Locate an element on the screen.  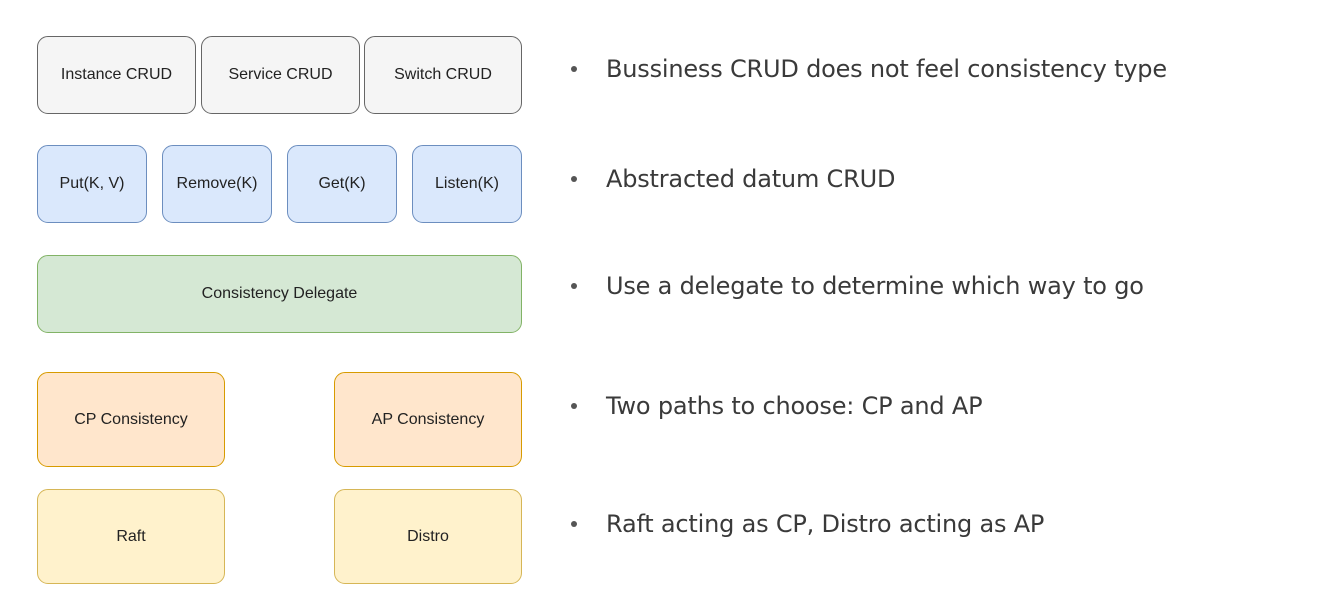
bullet-item: Raft acting as CP, Distro acting as AP is located at coordinates (806, 524).